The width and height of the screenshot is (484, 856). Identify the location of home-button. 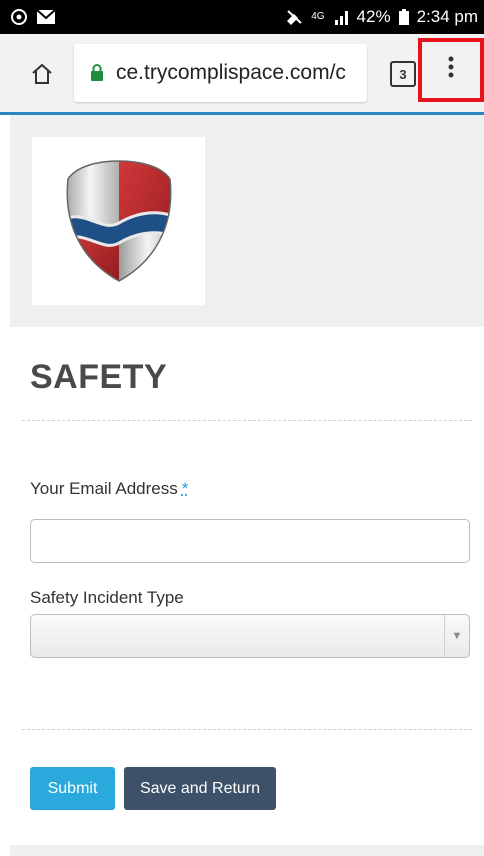
(42, 76).